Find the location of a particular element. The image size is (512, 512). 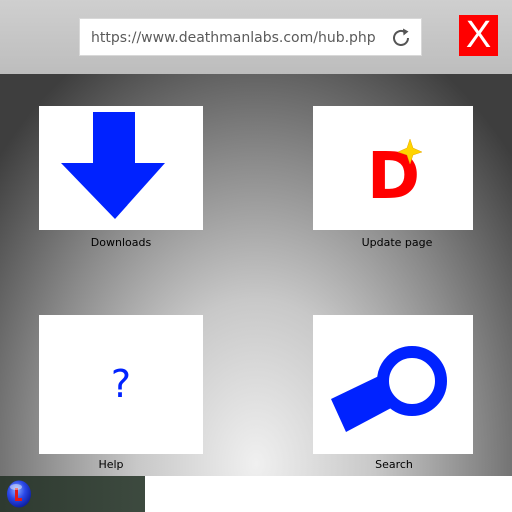

orb-start-icon is located at coordinates (19, 494).